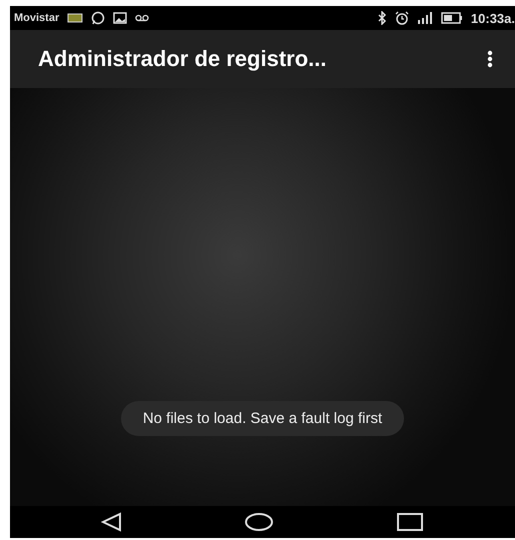 The height and width of the screenshot is (540, 515). Describe the element at coordinates (98, 18) in the screenshot. I see `chat-bubble-icon` at that location.